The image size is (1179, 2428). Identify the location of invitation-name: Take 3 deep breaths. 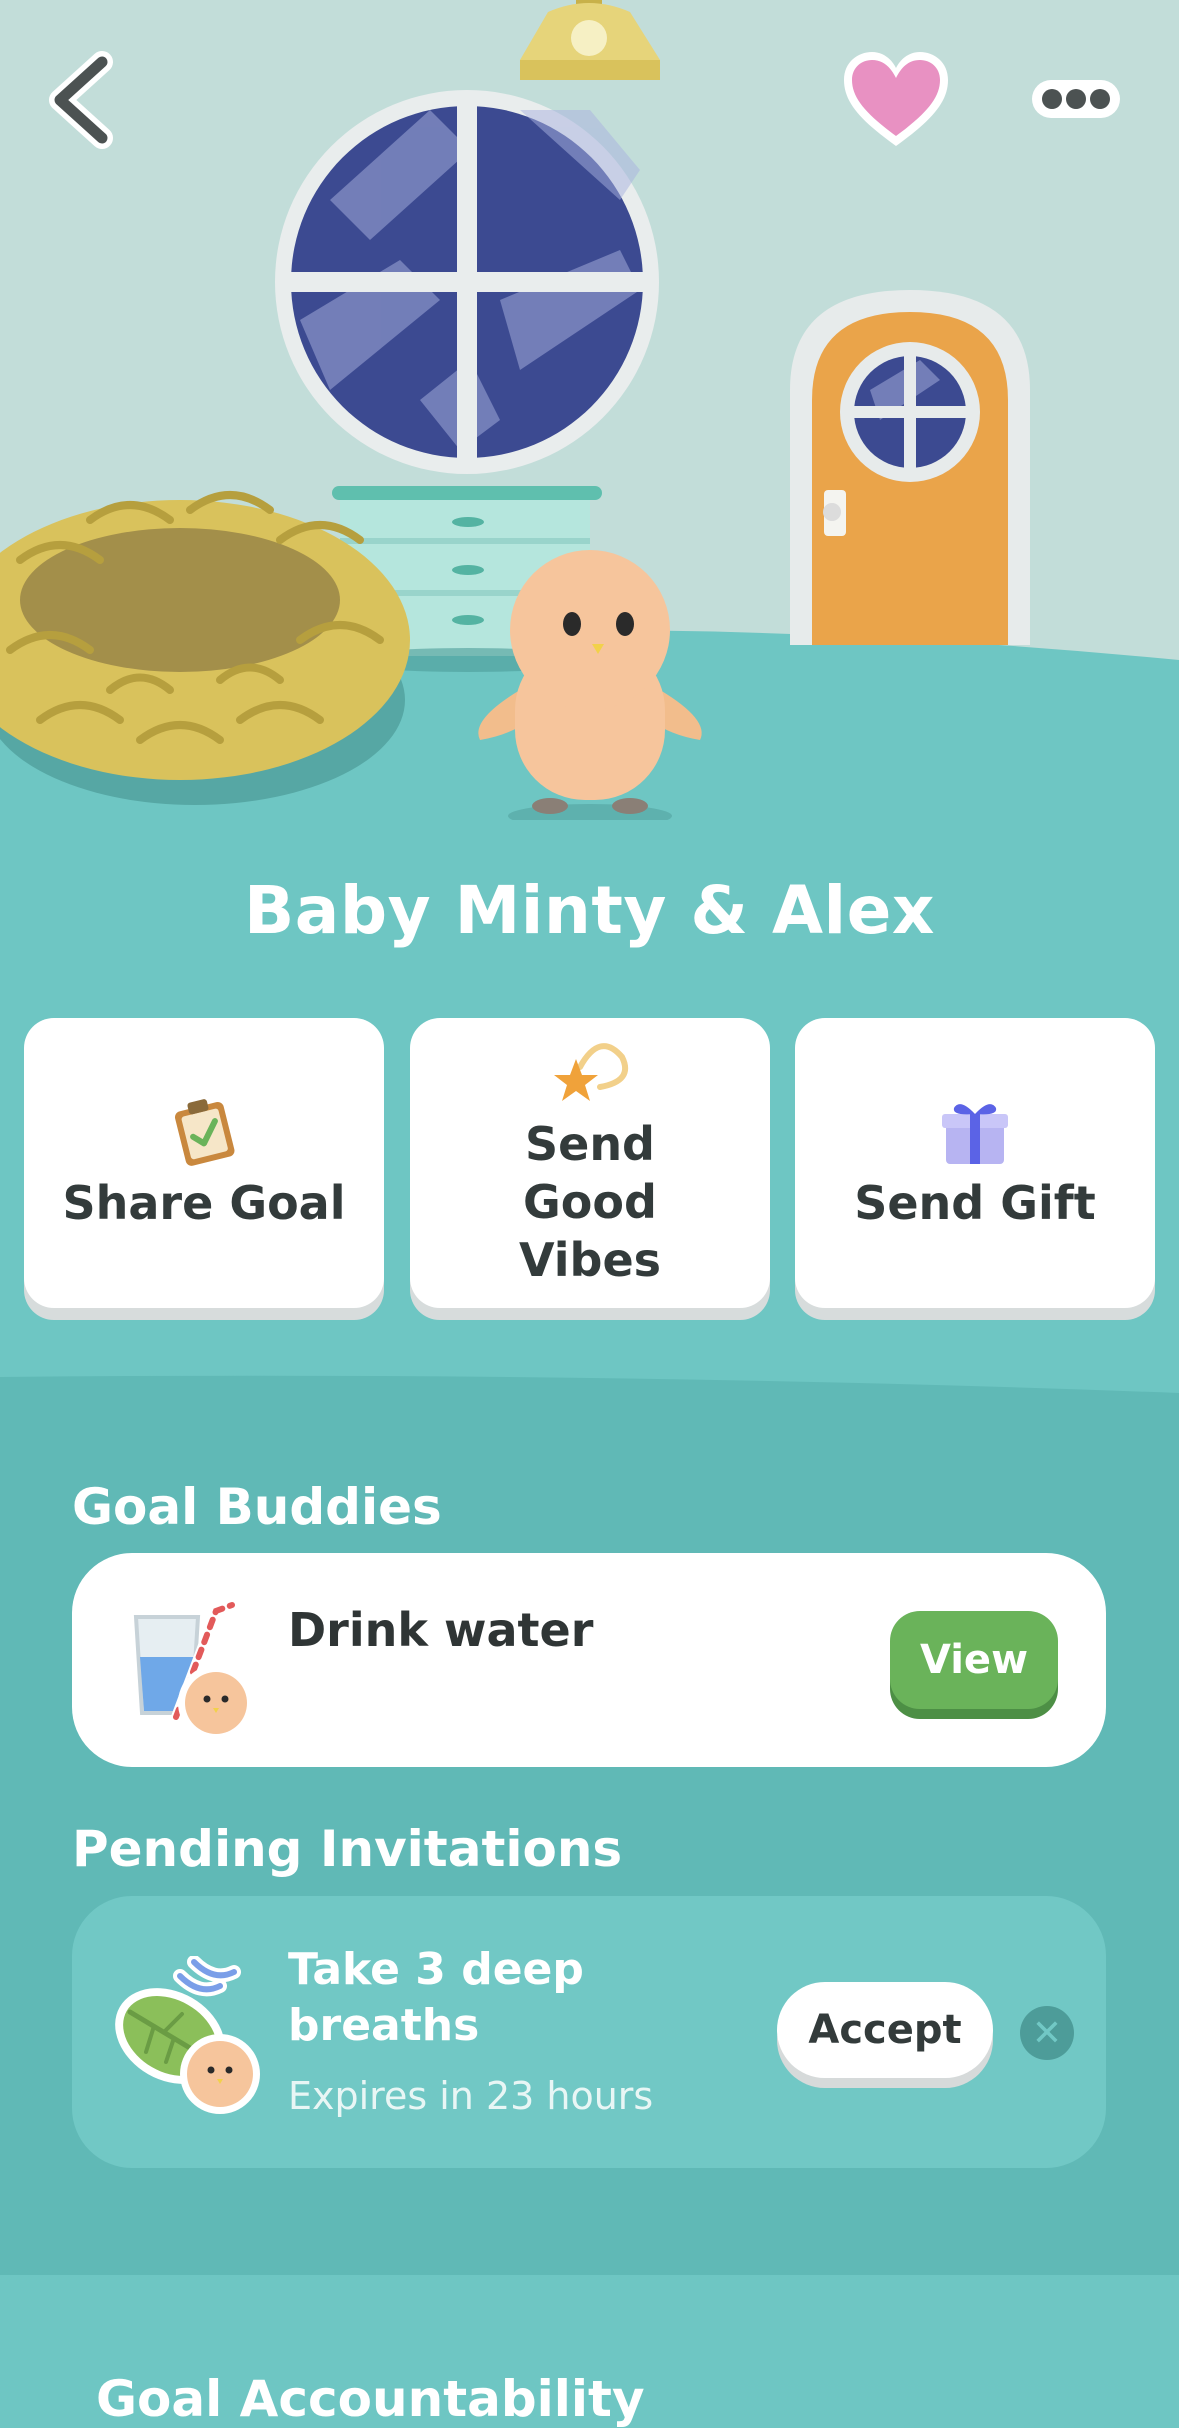
(436, 1997).